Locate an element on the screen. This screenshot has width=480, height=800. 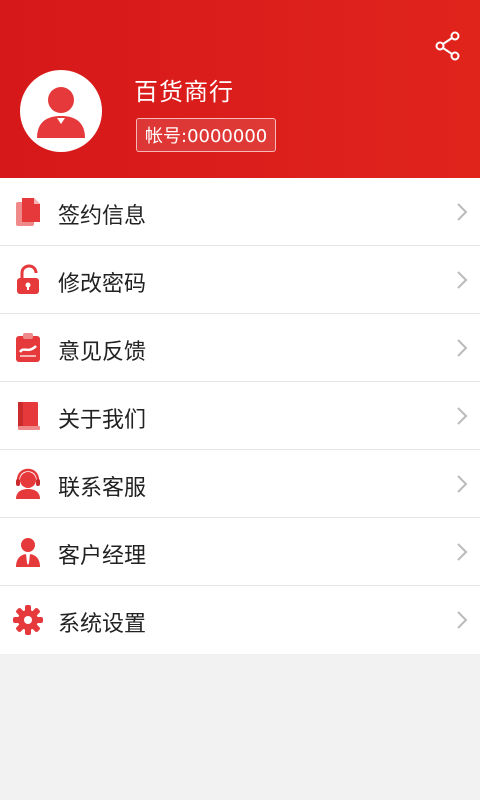
menu-item-about-us: 关于我们 is located at coordinates (240, 416).